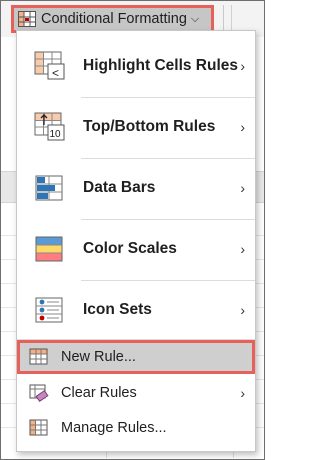  Describe the element at coordinates (49, 126) in the screenshot. I see `top-bottom-rules-icon: 10` at that location.